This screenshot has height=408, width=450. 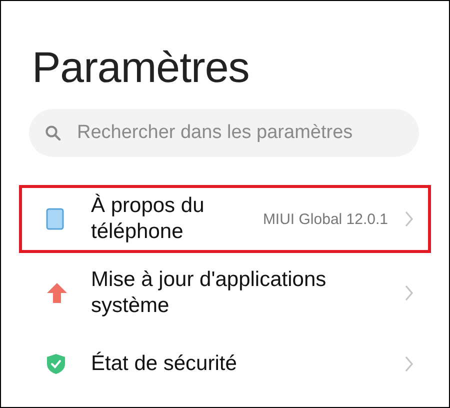 I want to click on item-label: Mise à jour d'applications système, so click(x=209, y=293).